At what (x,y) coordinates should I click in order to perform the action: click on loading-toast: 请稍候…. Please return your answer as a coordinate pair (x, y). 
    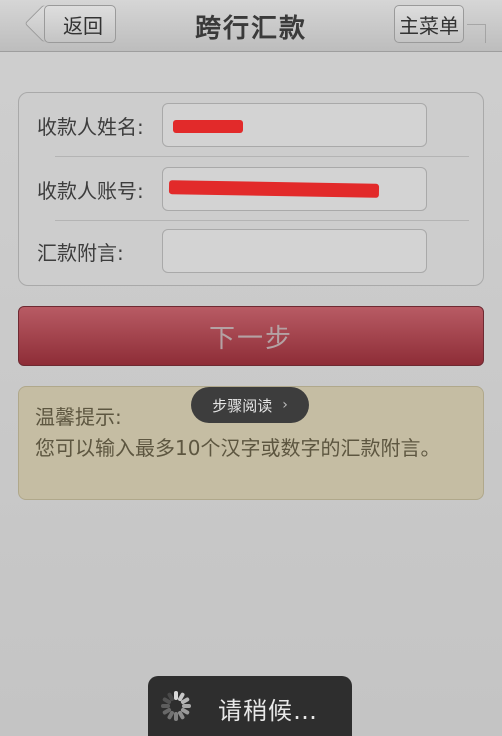
    Looking at the image, I should click on (250, 706).